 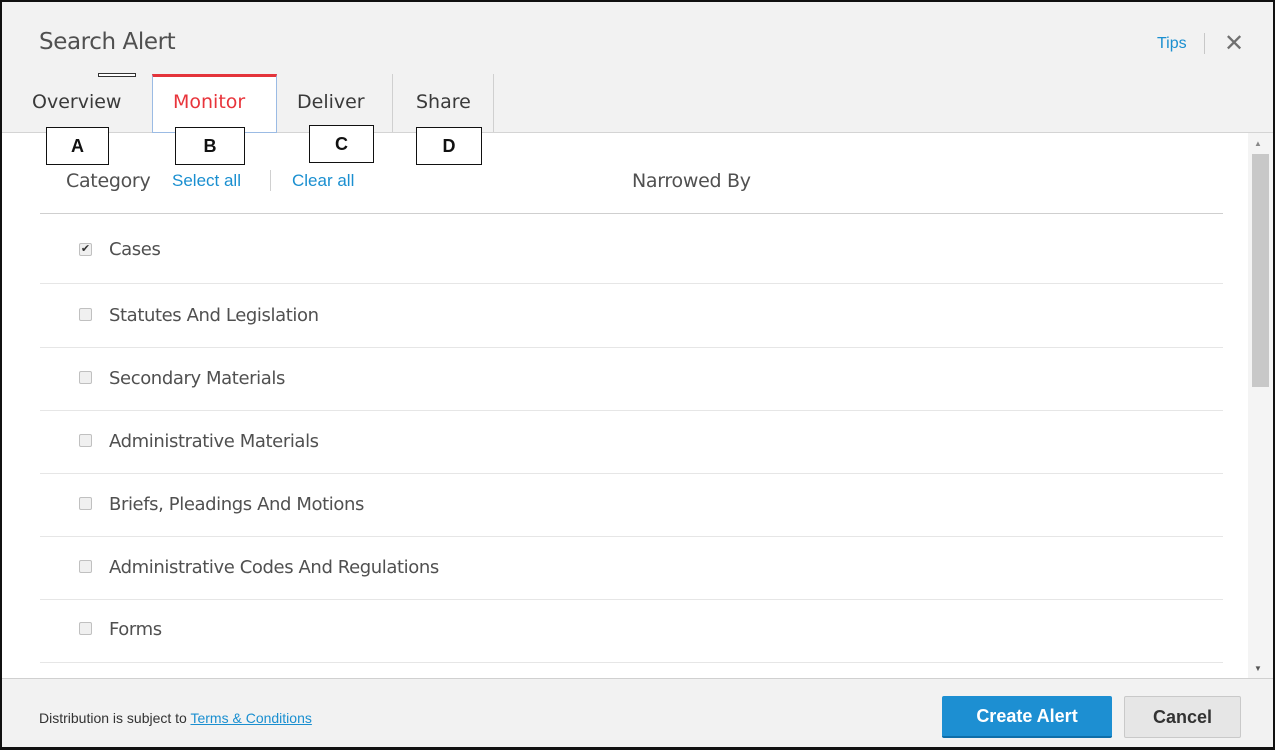 I want to click on scroll-down-arrow-icon: ▼, so click(x=1258, y=668).